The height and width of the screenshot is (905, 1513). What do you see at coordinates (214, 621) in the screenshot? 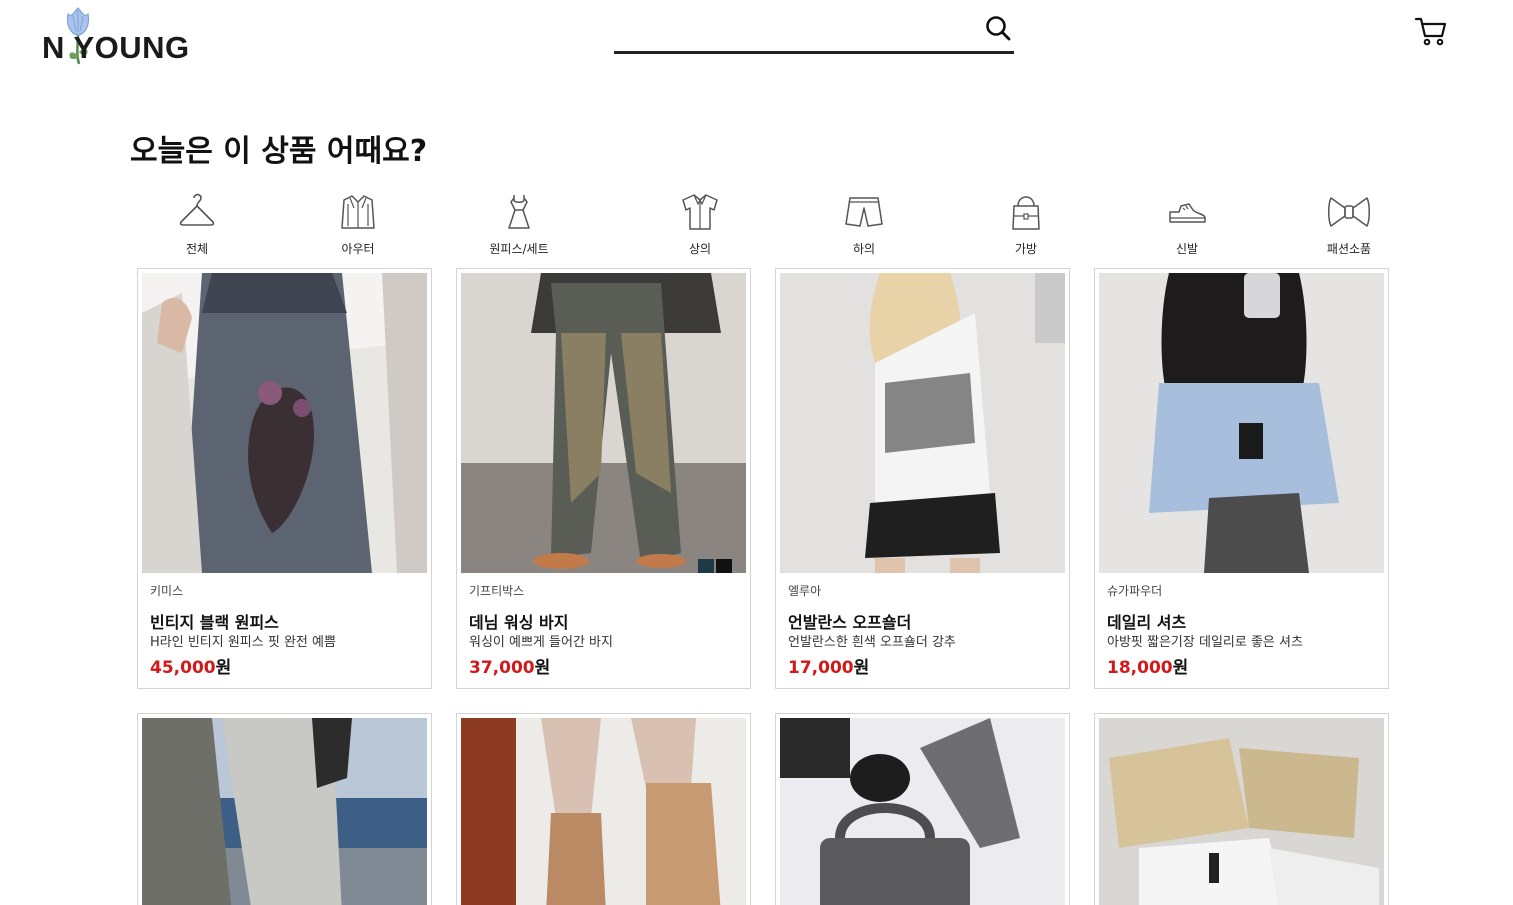
I see `product-name: 빈티지 블랙 원피스` at bounding box center [214, 621].